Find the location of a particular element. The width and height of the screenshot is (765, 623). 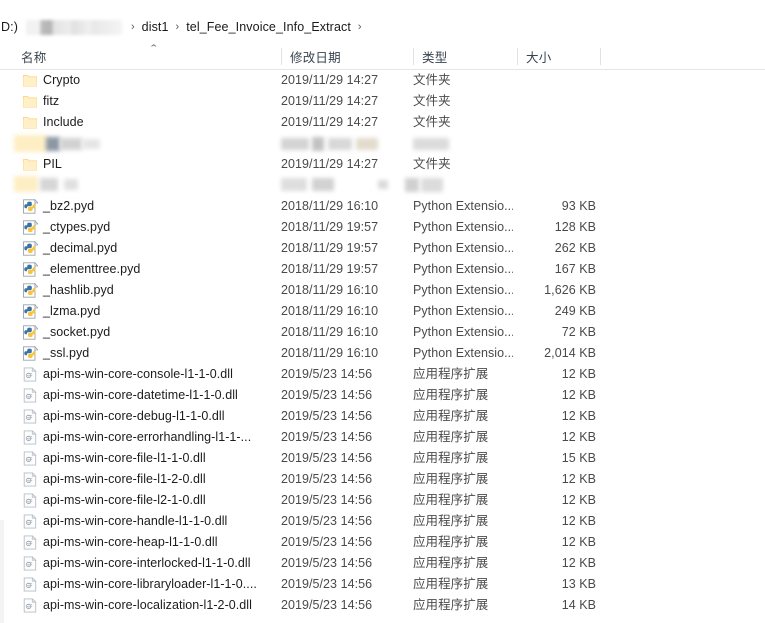

breadcrumb-item-dist1: dist1 is located at coordinates (155, 27).